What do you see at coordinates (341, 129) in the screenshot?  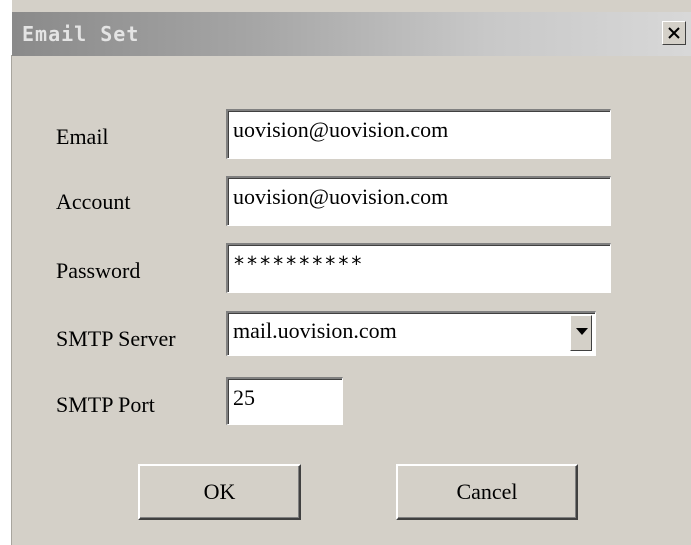 I see `email-value: uovision@uovision.com` at bounding box center [341, 129].